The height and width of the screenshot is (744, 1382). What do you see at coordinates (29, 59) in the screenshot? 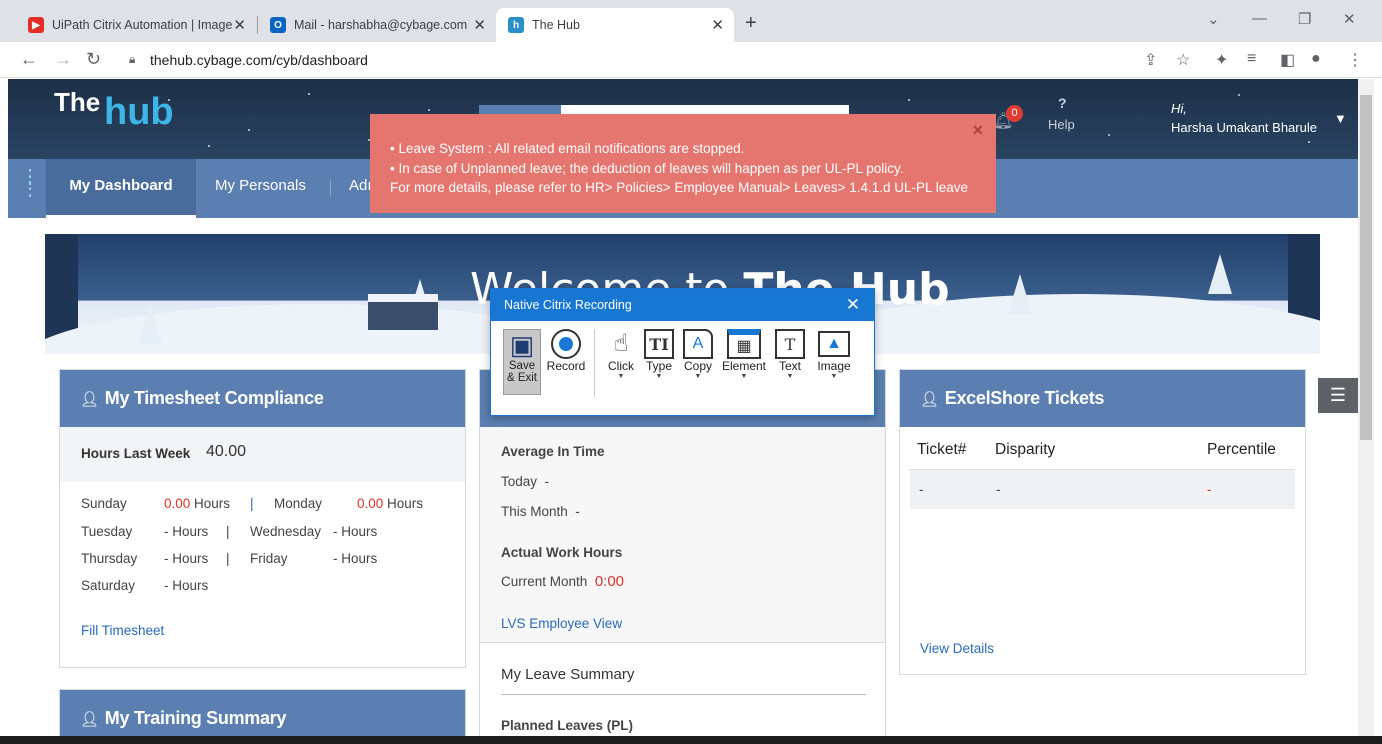
I see `back-icon: ←` at bounding box center [29, 59].